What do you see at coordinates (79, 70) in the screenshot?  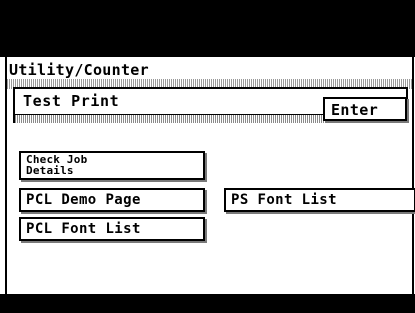 I see `screen-title: Utility/Counter` at bounding box center [79, 70].